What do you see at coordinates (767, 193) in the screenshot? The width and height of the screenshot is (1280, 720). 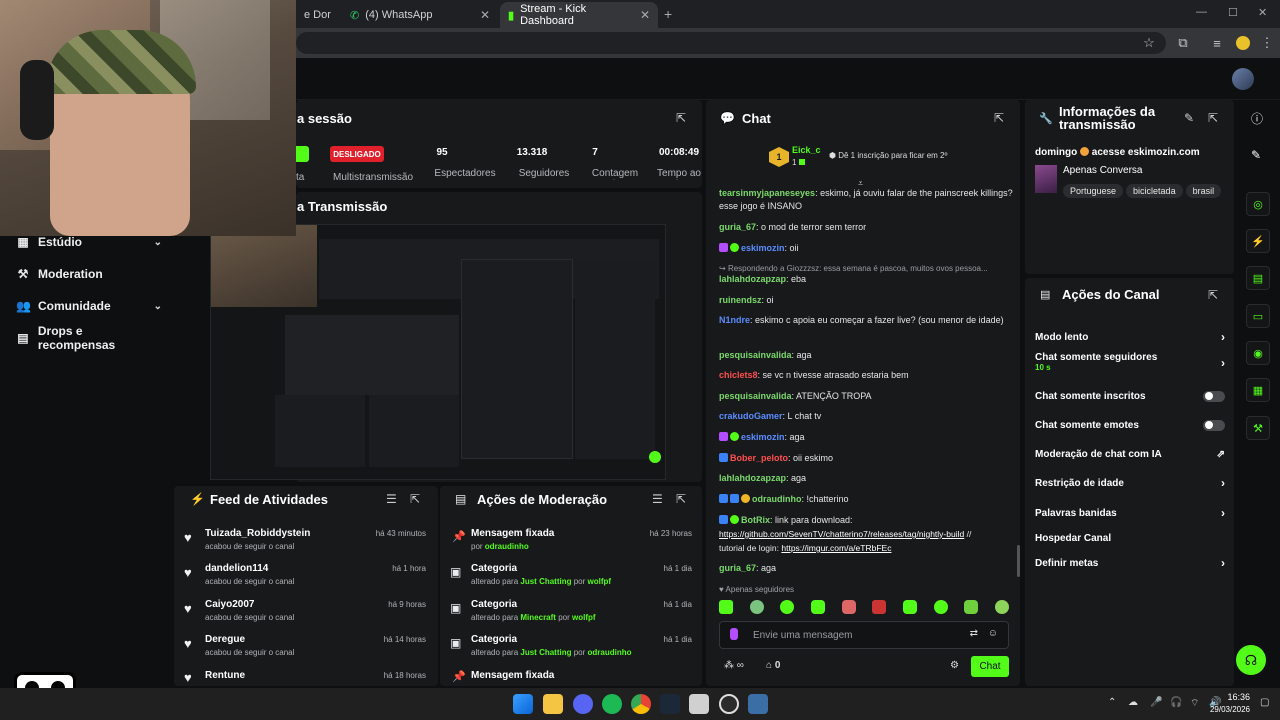 I see `chat-user: tearsinmyjapaneseyes` at bounding box center [767, 193].